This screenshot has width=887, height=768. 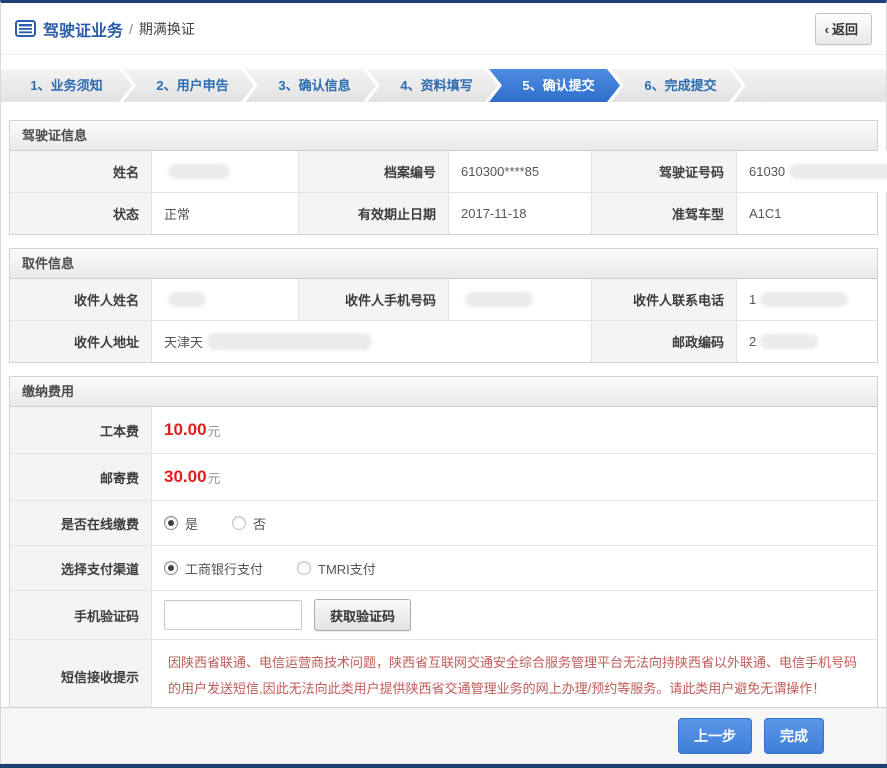 What do you see at coordinates (753, 341) in the screenshot?
I see `postal-code-prefix: 2` at bounding box center [753, 341].